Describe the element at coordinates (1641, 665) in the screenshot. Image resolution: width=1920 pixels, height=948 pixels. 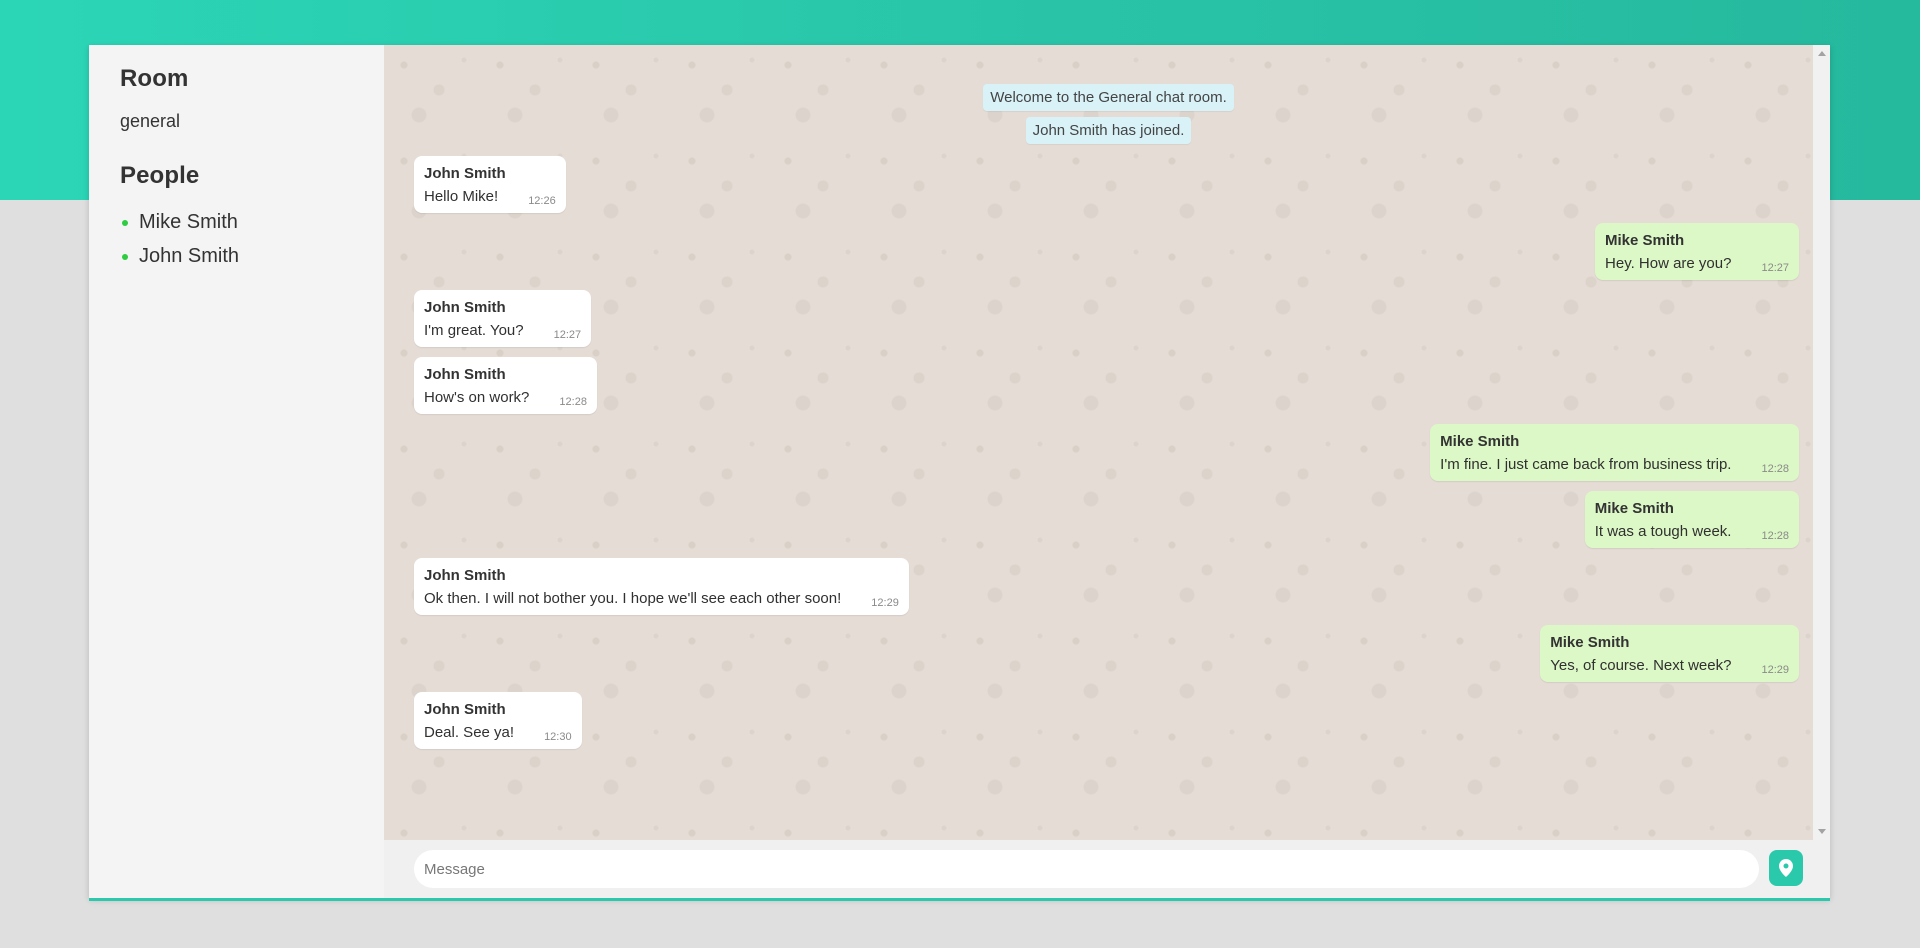
I see `message-text: Yes, of course. Next week?` at that location.